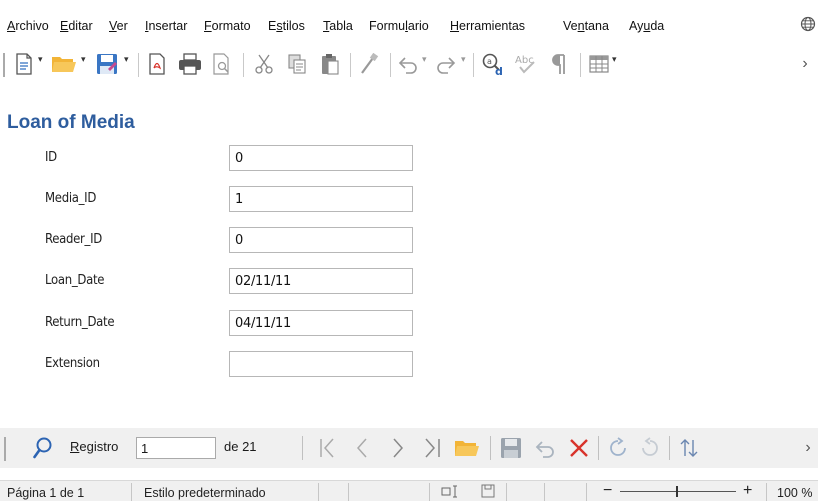  Describe the element at coordinates (560, 64) in the screenshot. I see `formatting-marks-icon` at that location.